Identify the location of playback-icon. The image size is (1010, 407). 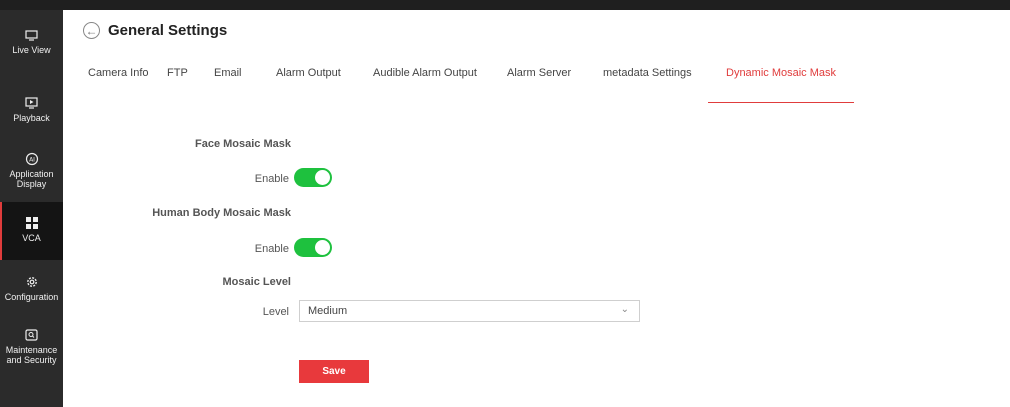
(32, 103).